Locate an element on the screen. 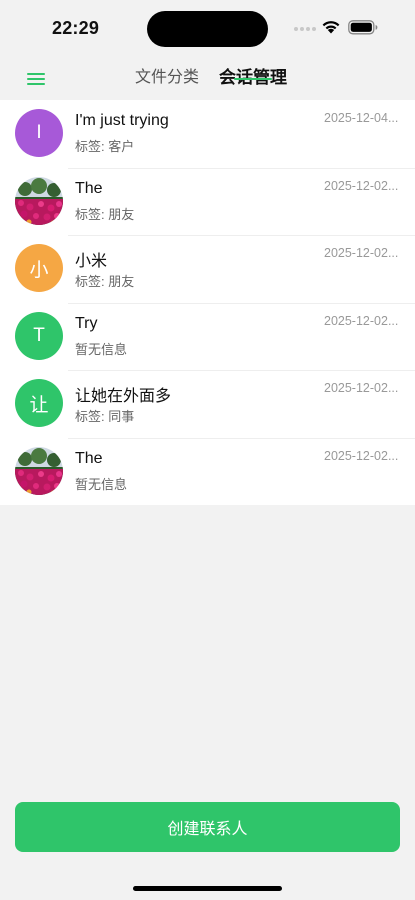 The image size is (415, 900). avatar: I is located at coordinates (39, 133).